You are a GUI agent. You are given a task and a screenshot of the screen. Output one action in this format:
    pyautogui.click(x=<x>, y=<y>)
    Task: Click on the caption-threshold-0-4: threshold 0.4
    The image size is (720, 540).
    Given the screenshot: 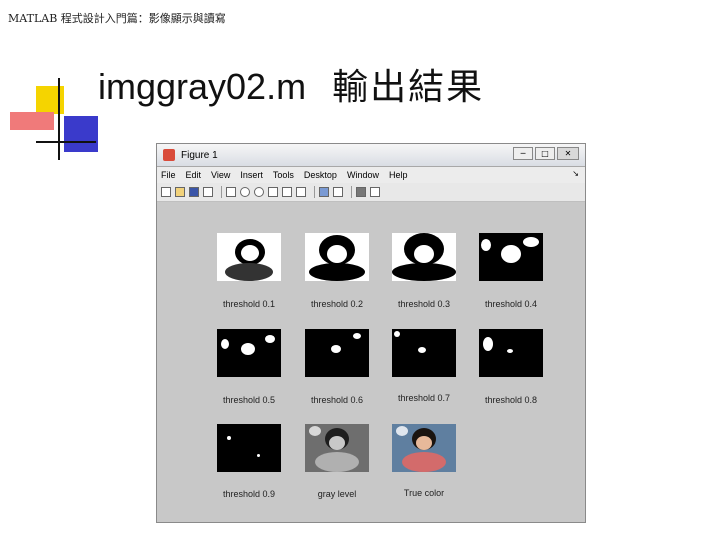 What is the action you would take?
    pyautogui.click(x=511, y=304)
    